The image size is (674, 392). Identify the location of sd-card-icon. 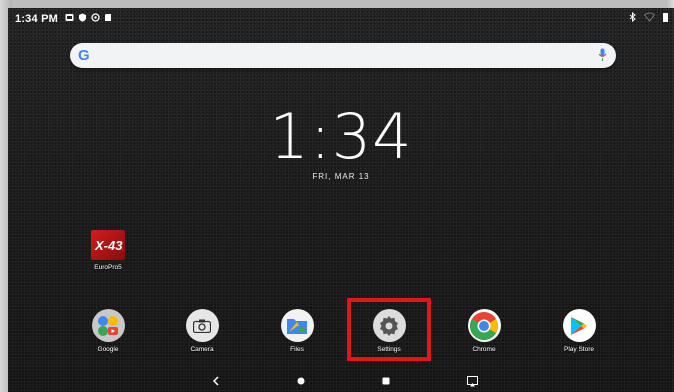
(108, 17).